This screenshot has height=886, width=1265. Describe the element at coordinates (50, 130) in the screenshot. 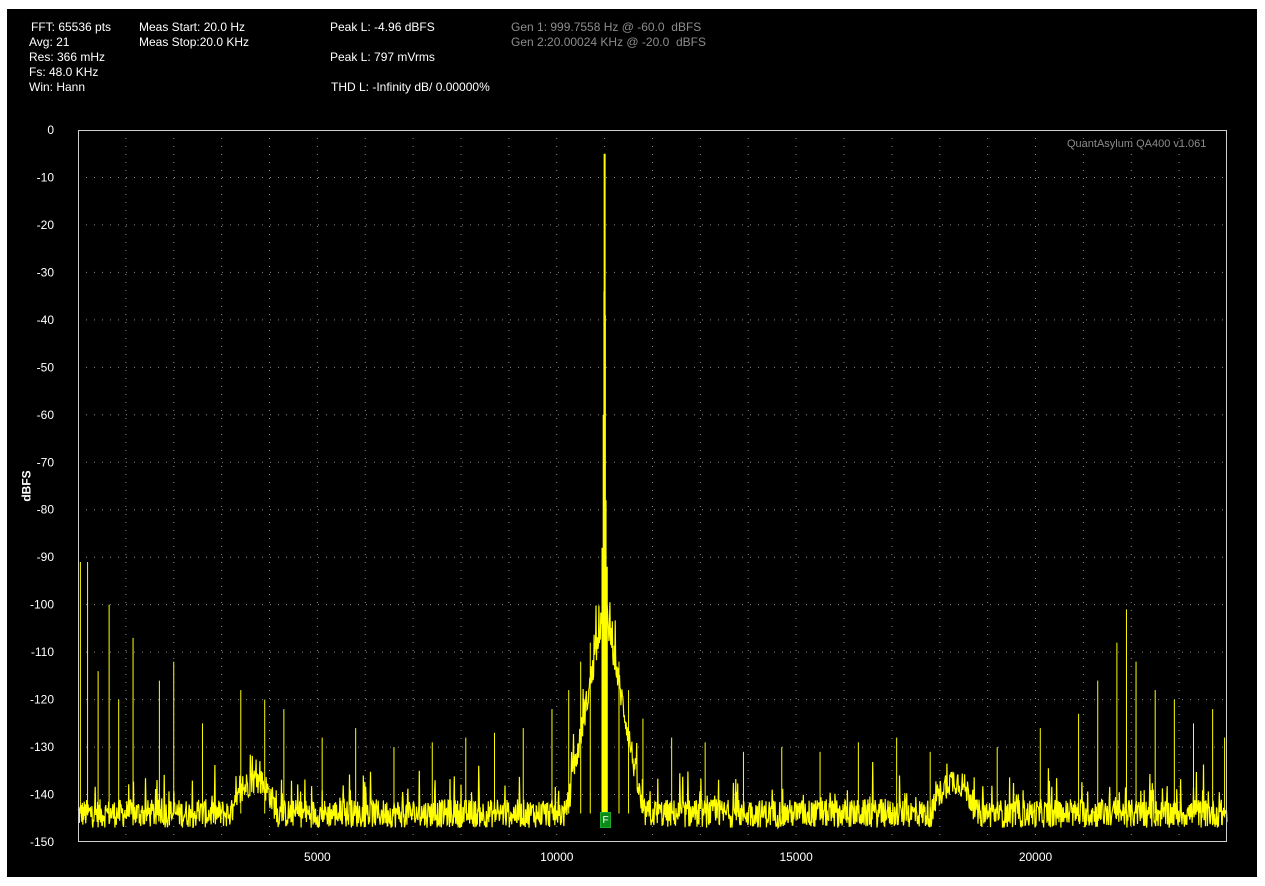

I see `y-tick-label: 0` at that location.